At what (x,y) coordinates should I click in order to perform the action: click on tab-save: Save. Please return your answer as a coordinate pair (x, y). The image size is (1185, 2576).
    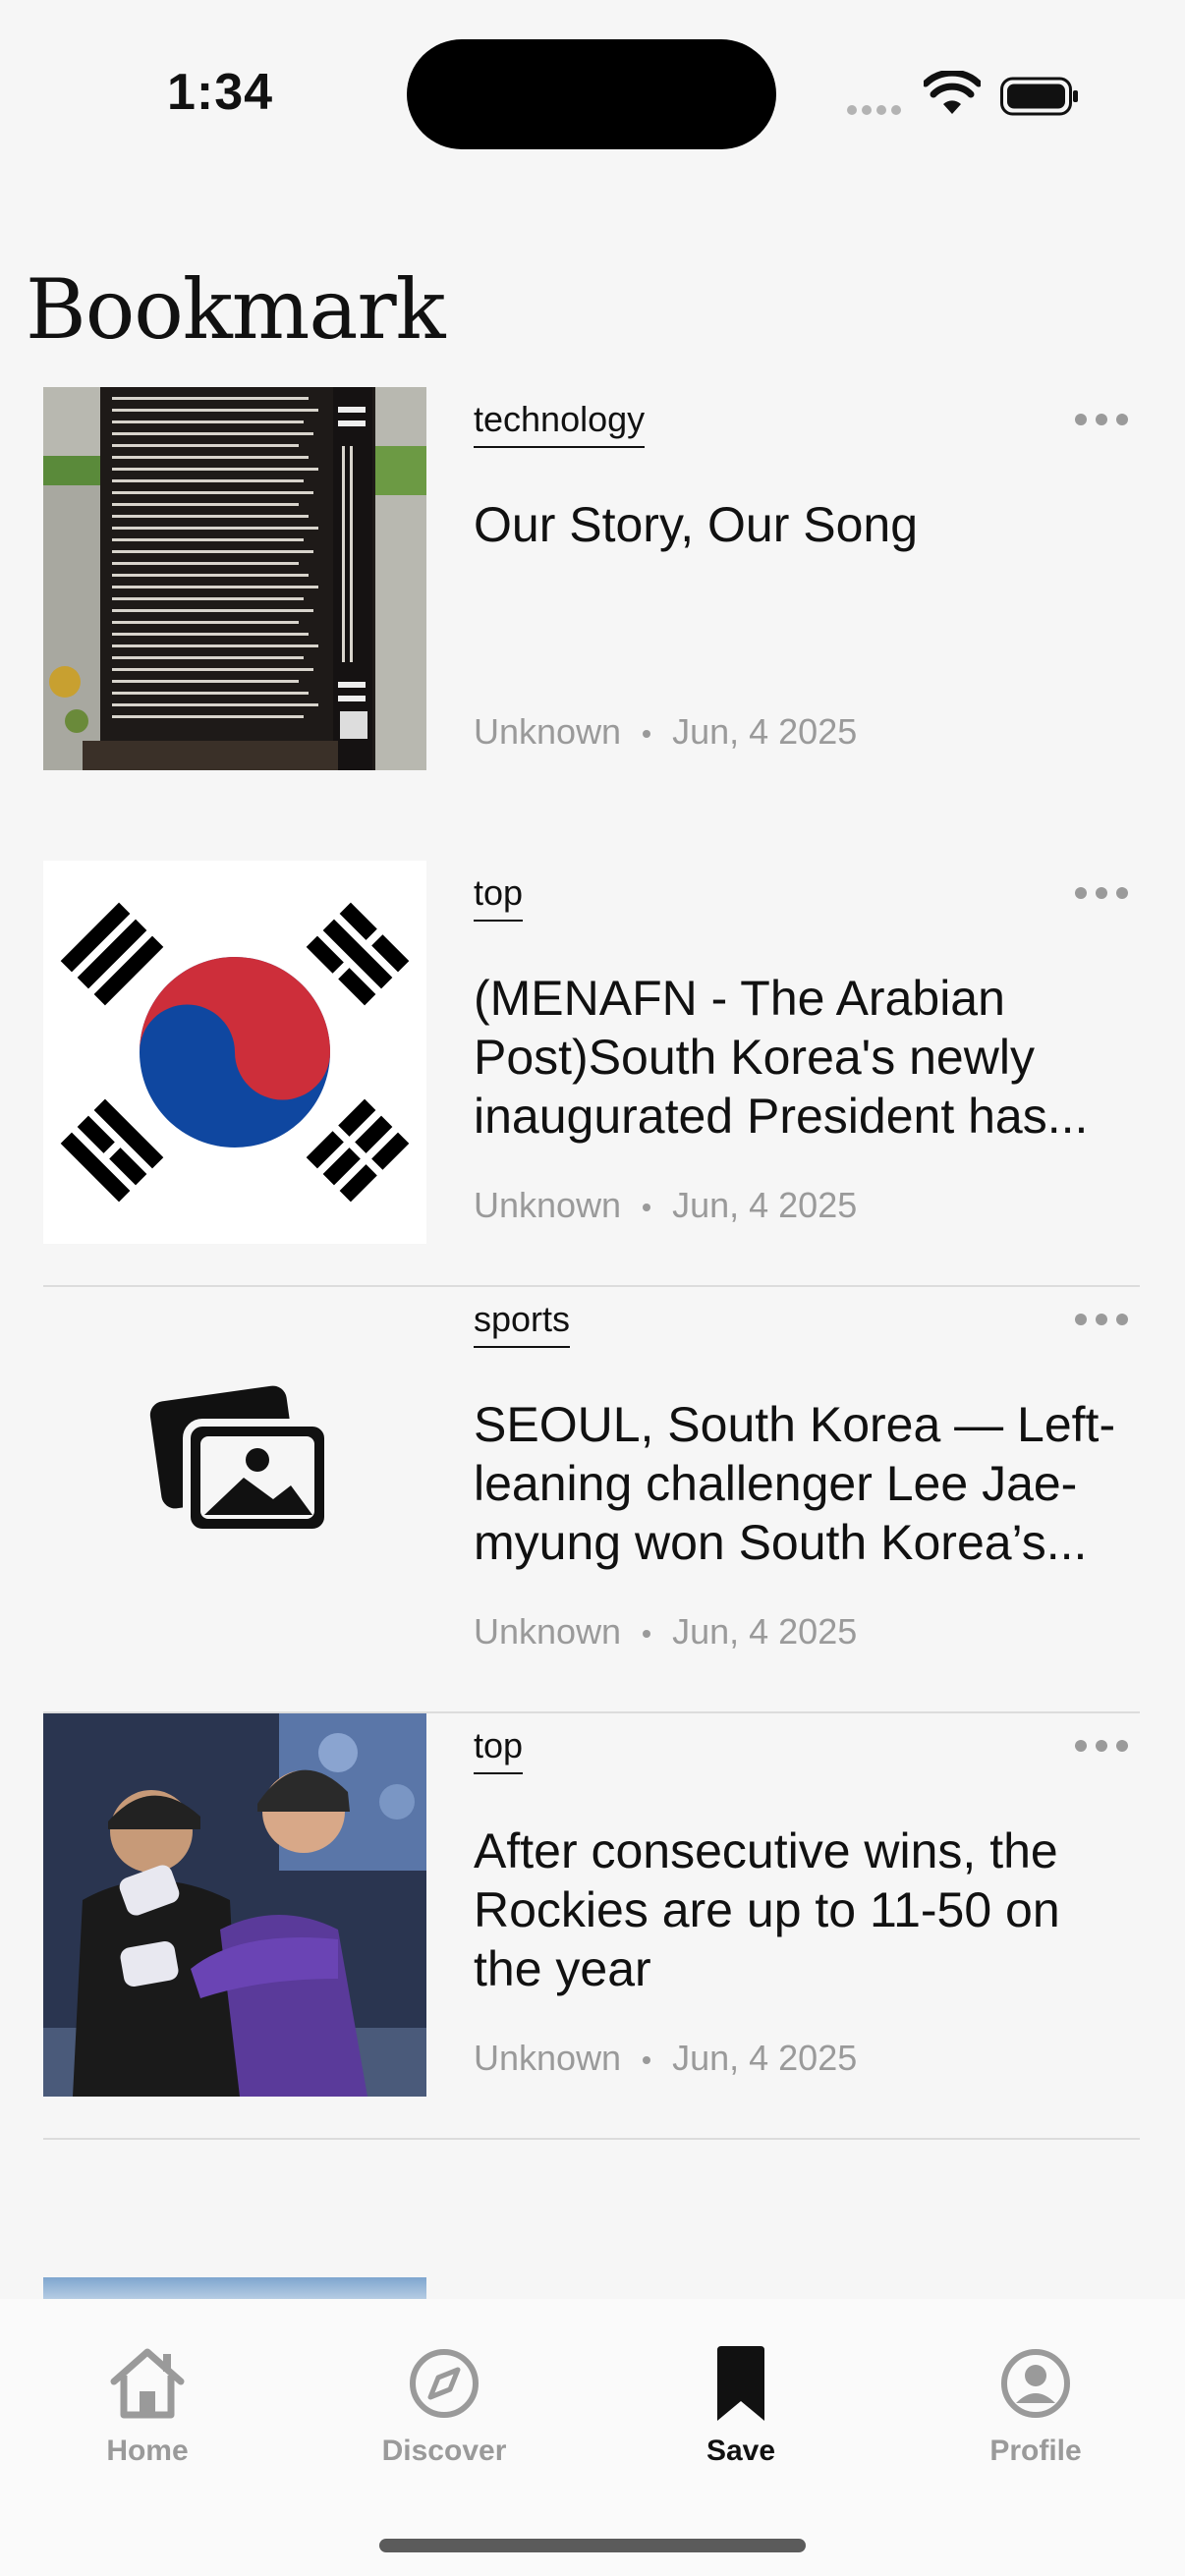
    Looking at the image, I should click on (741, 2406).